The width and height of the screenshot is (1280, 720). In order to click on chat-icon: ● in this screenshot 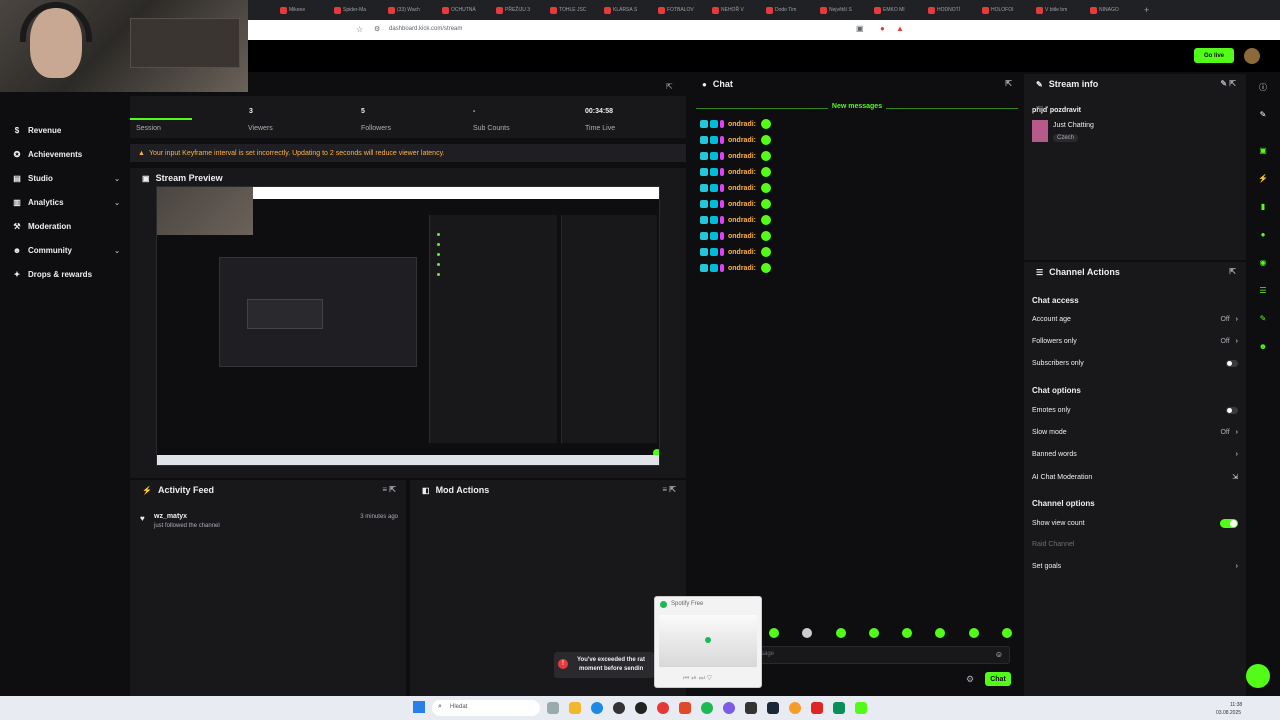, I will do `click(1263, 235)`.